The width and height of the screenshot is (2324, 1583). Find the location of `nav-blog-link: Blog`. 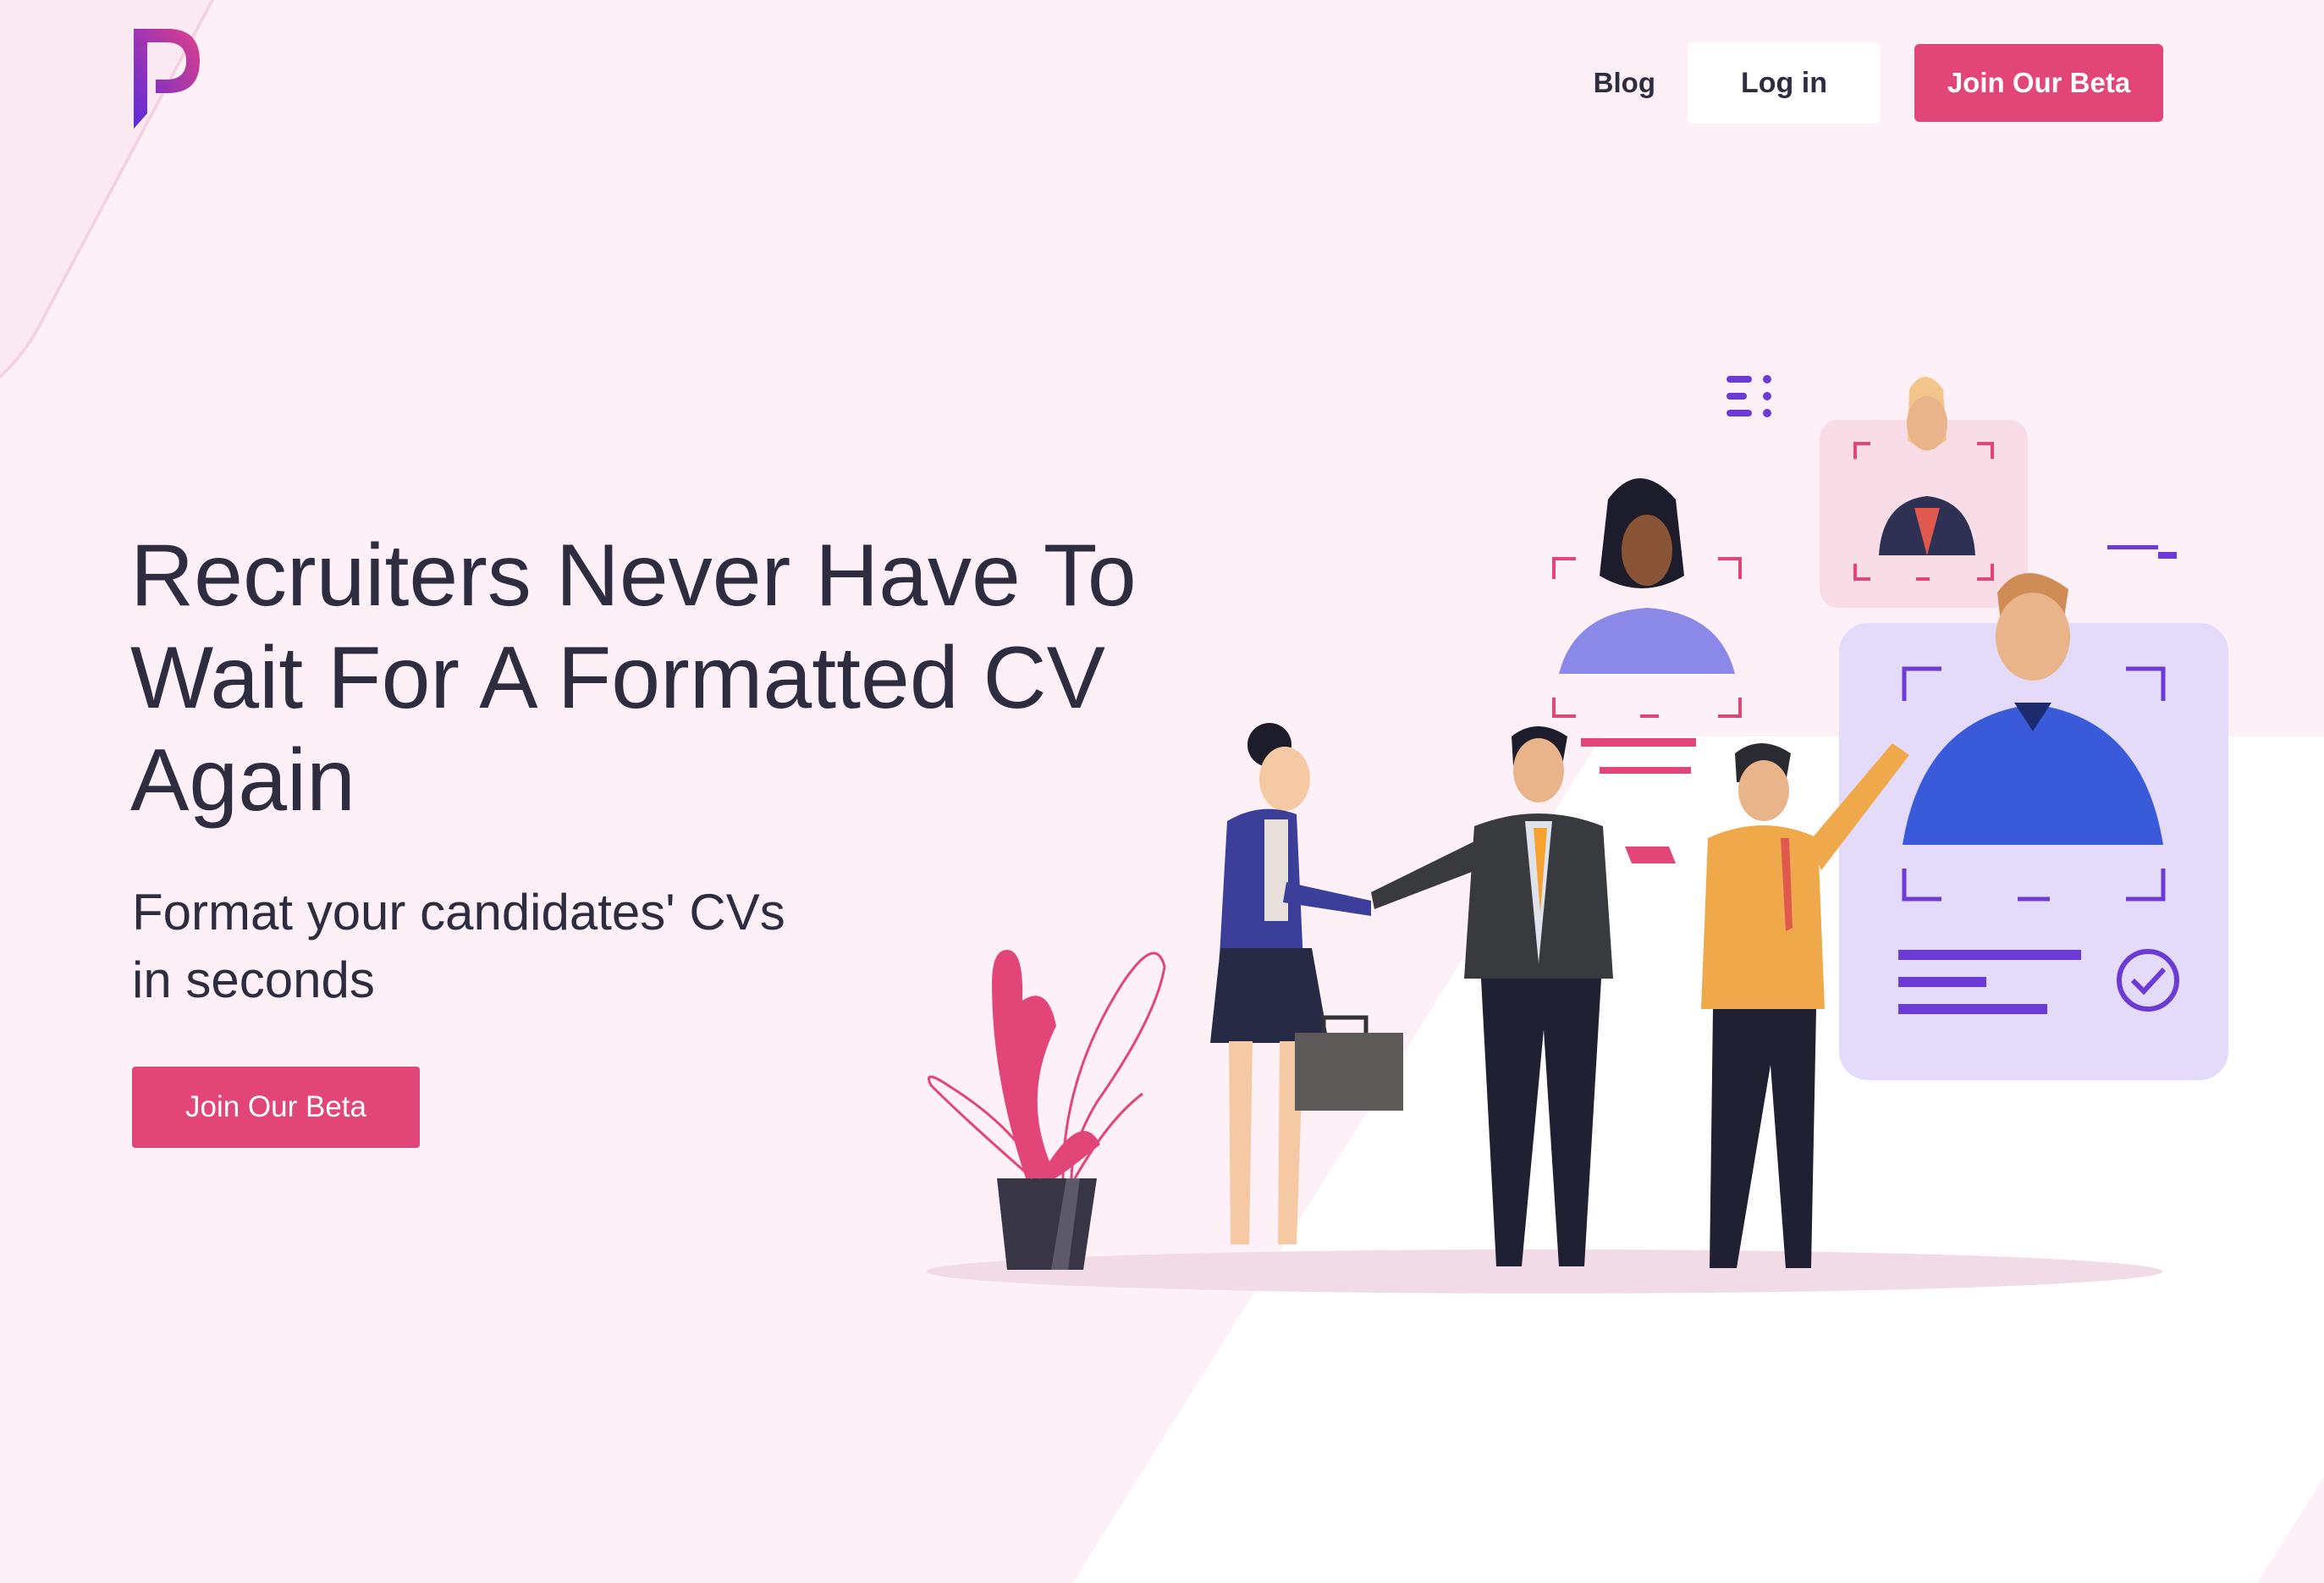

nav-blog-link: Blog is located at coordinates (1624, 83).